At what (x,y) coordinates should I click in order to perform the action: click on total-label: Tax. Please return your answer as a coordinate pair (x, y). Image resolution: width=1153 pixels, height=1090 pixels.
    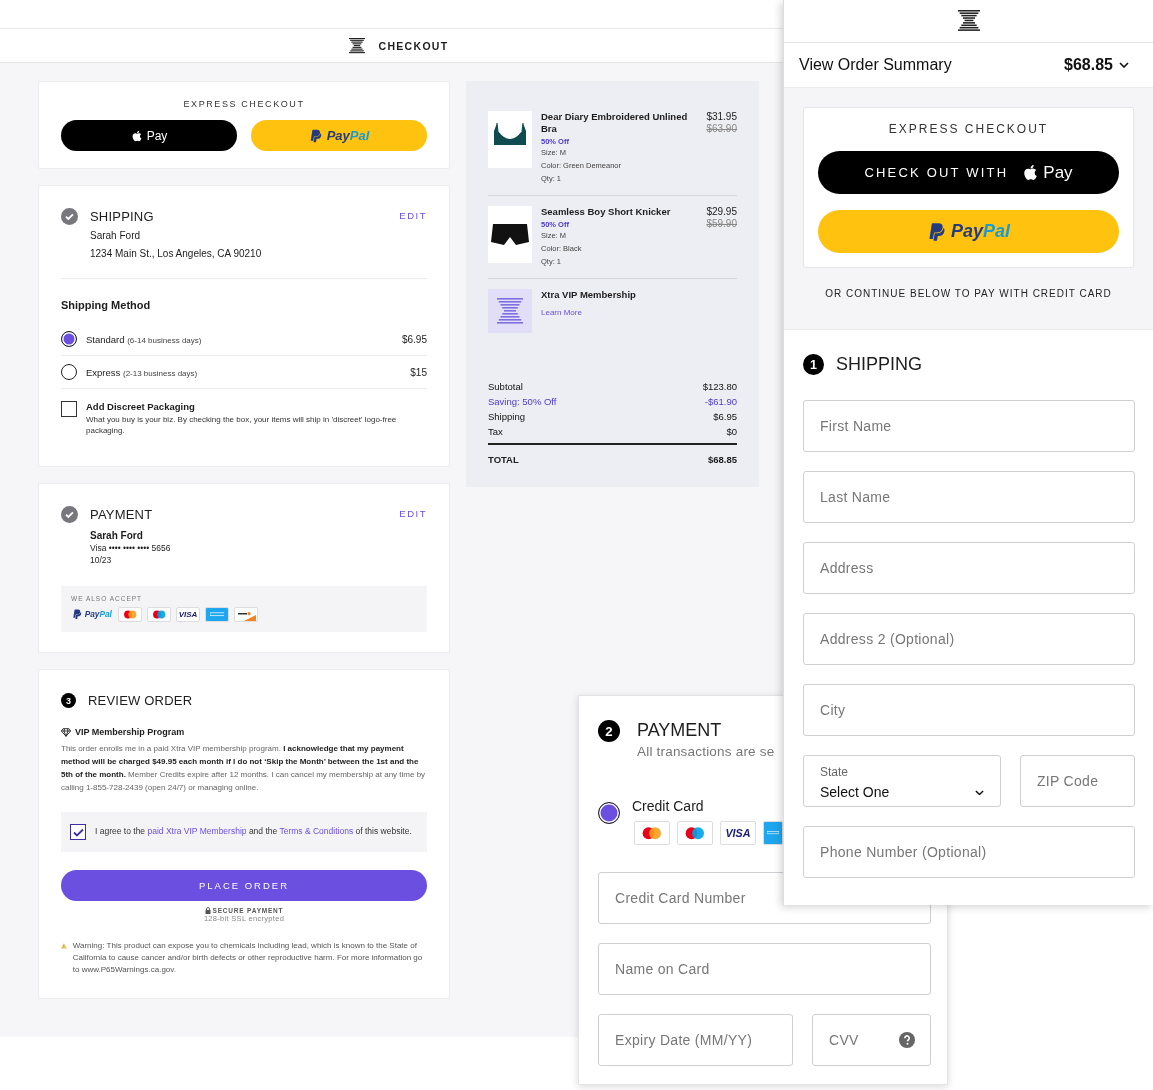
    Looking at the image, I should click on (495, 432).